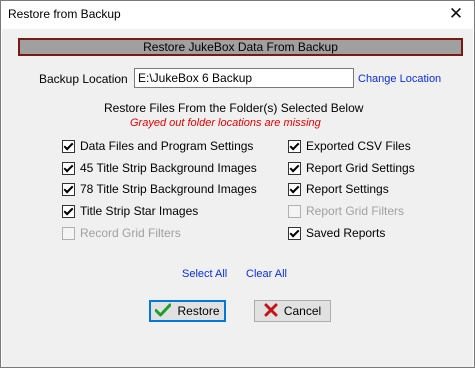 This screenshot has height=368, width=475. I want to click on checkbox-label: Record Grid Filters, so click(130, 233).